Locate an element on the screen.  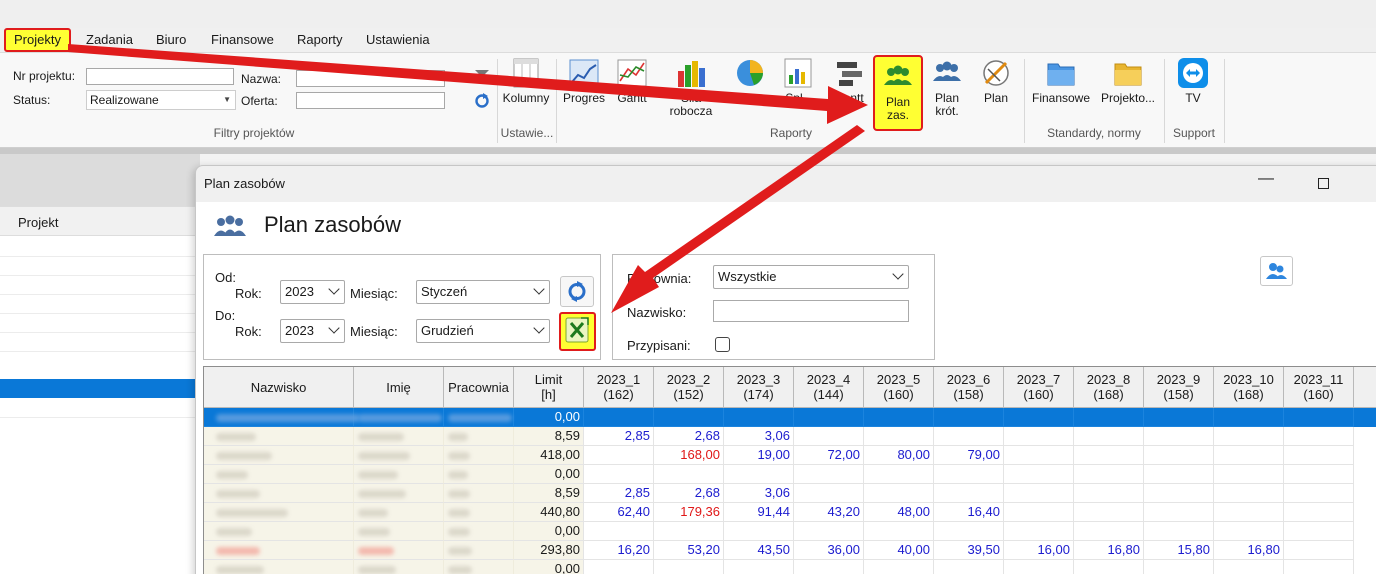
menu-ustawienia: Ustawienia is located at coordinates (398, 40).